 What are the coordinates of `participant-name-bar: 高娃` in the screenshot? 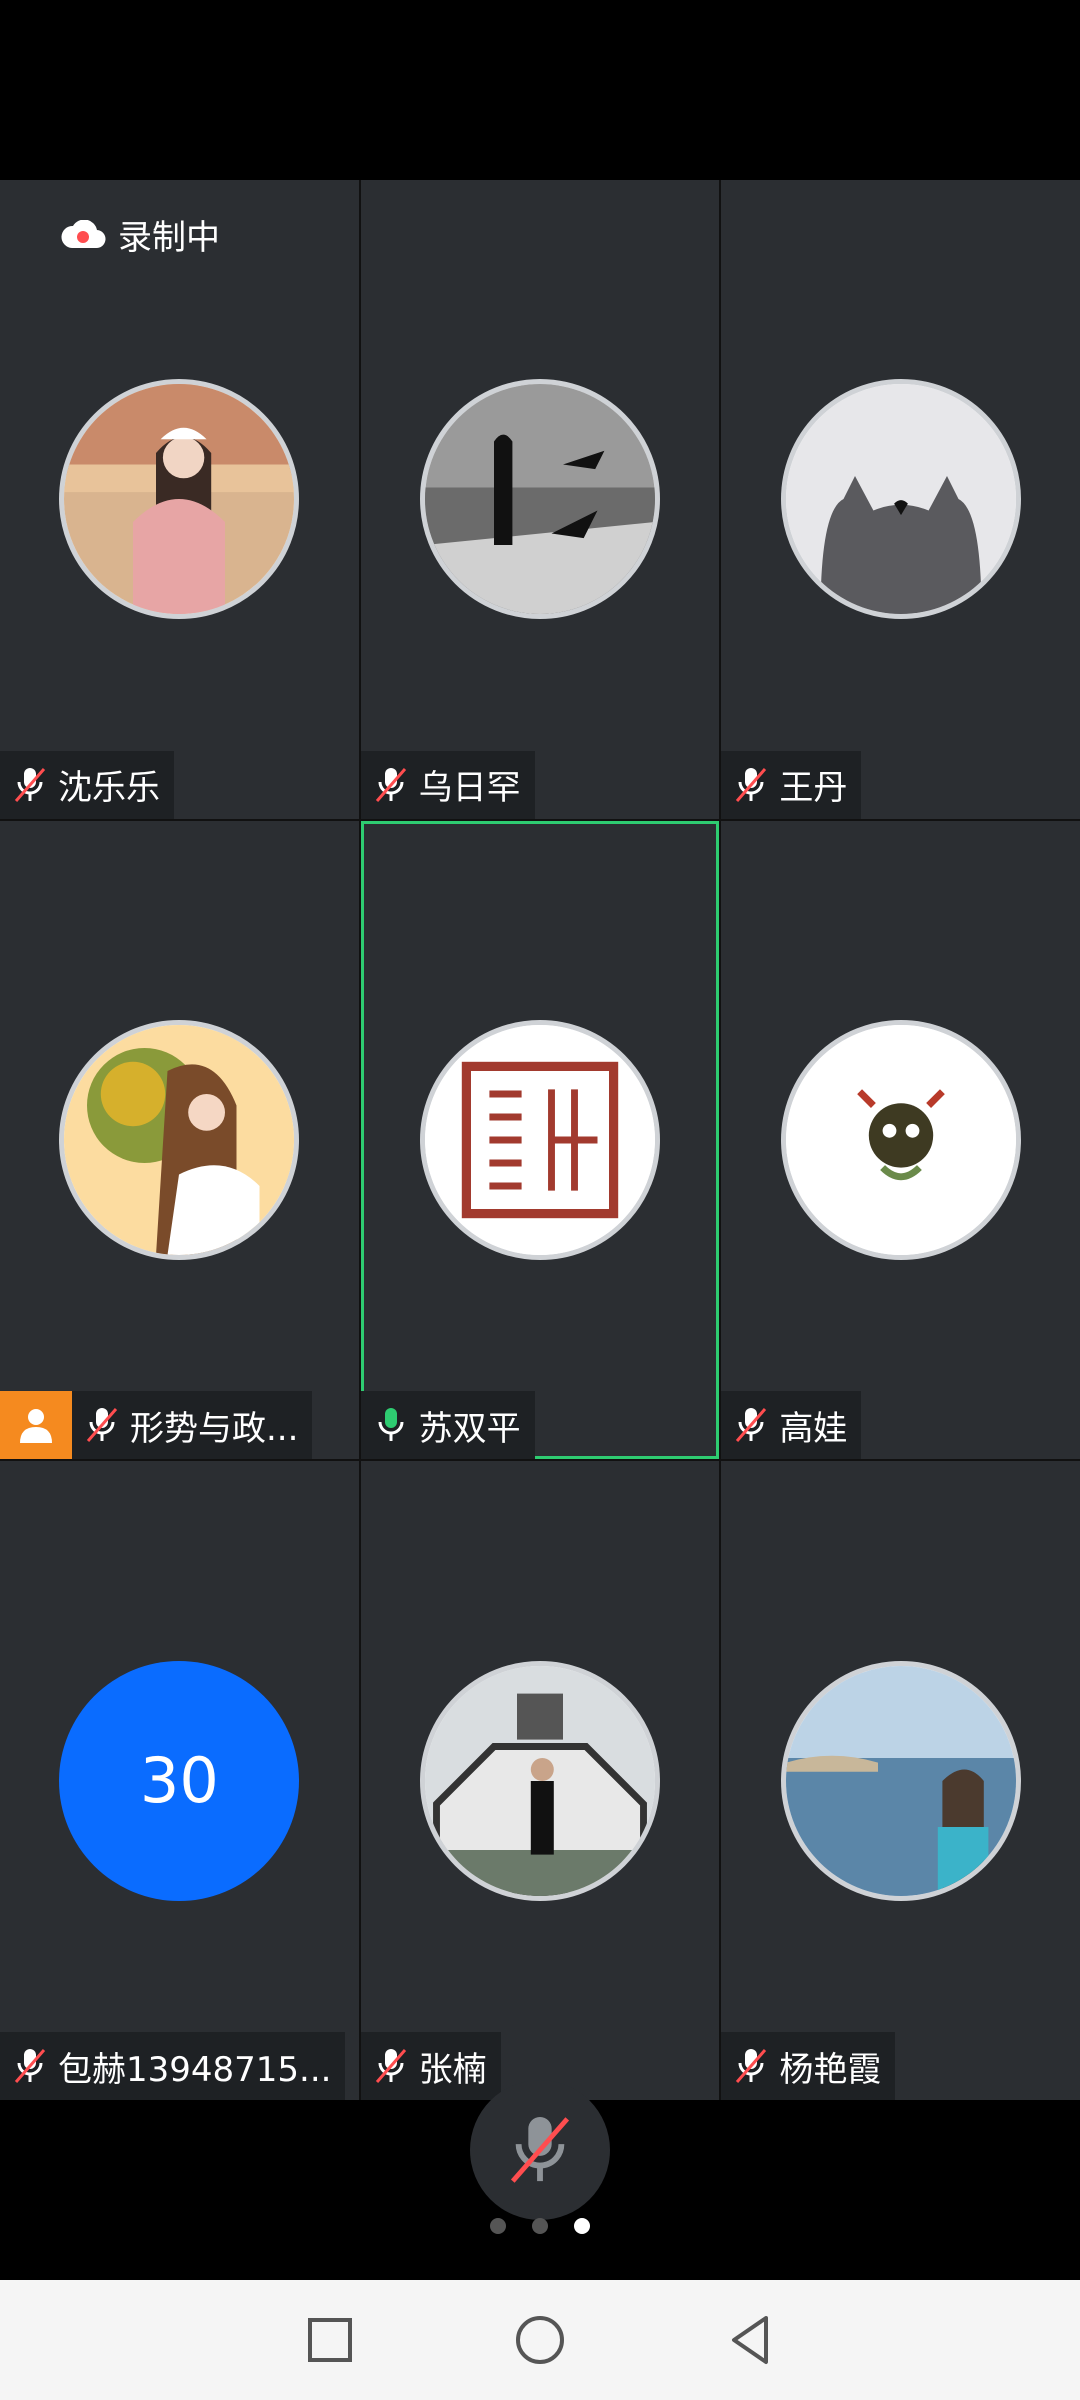 It's located at (791, 1425).